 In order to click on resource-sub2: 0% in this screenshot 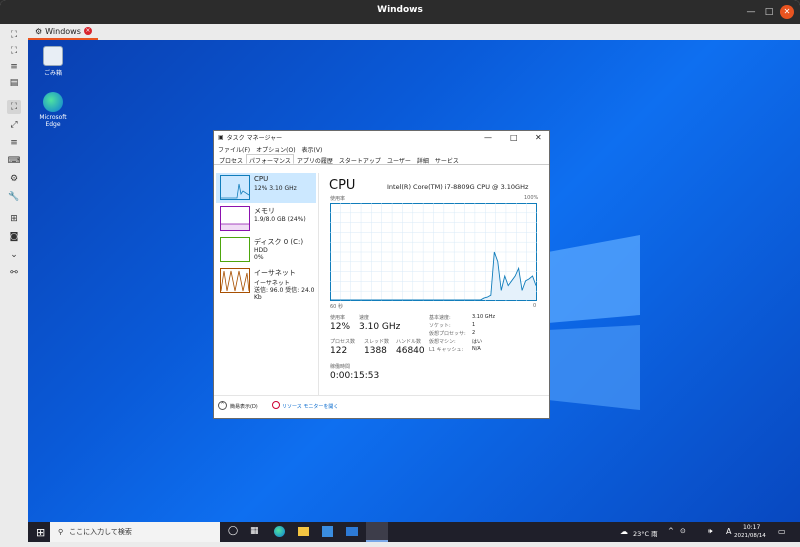, I will do `click(259, 257)`.